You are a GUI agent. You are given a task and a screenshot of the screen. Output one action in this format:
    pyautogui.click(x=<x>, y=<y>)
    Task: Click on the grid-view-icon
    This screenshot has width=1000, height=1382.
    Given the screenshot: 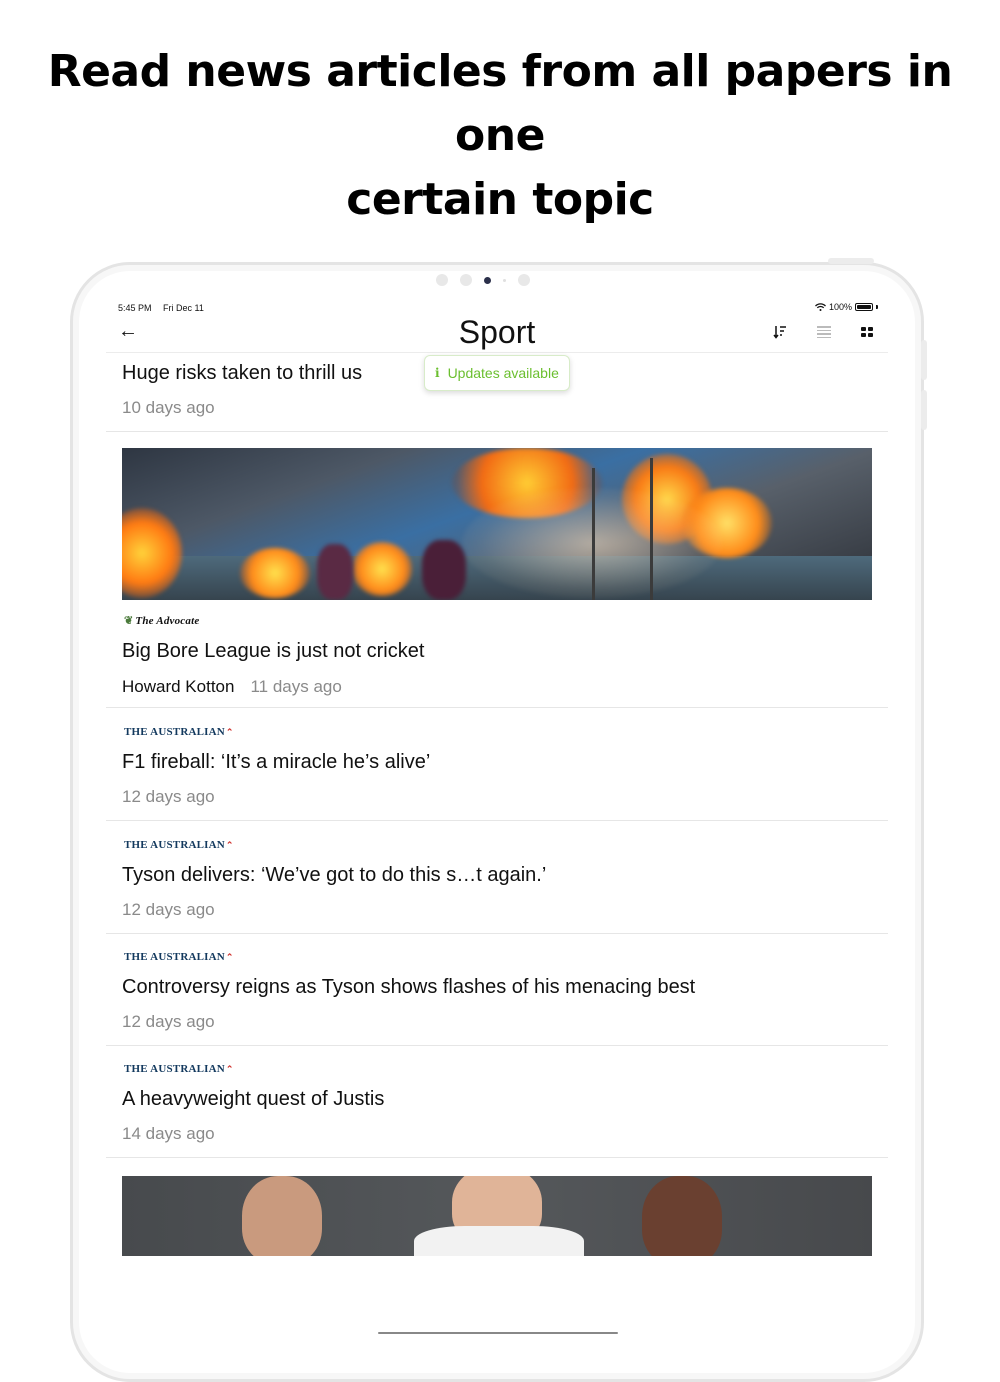 What is the action you would take?
    pyautogui.click(x=867, y=332)
    